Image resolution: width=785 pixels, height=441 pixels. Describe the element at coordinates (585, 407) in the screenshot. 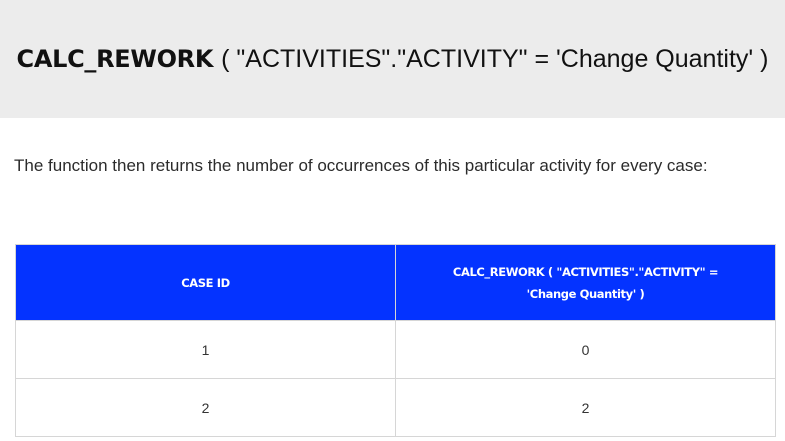

I see `table-cell-rework-count: 2` at that location.